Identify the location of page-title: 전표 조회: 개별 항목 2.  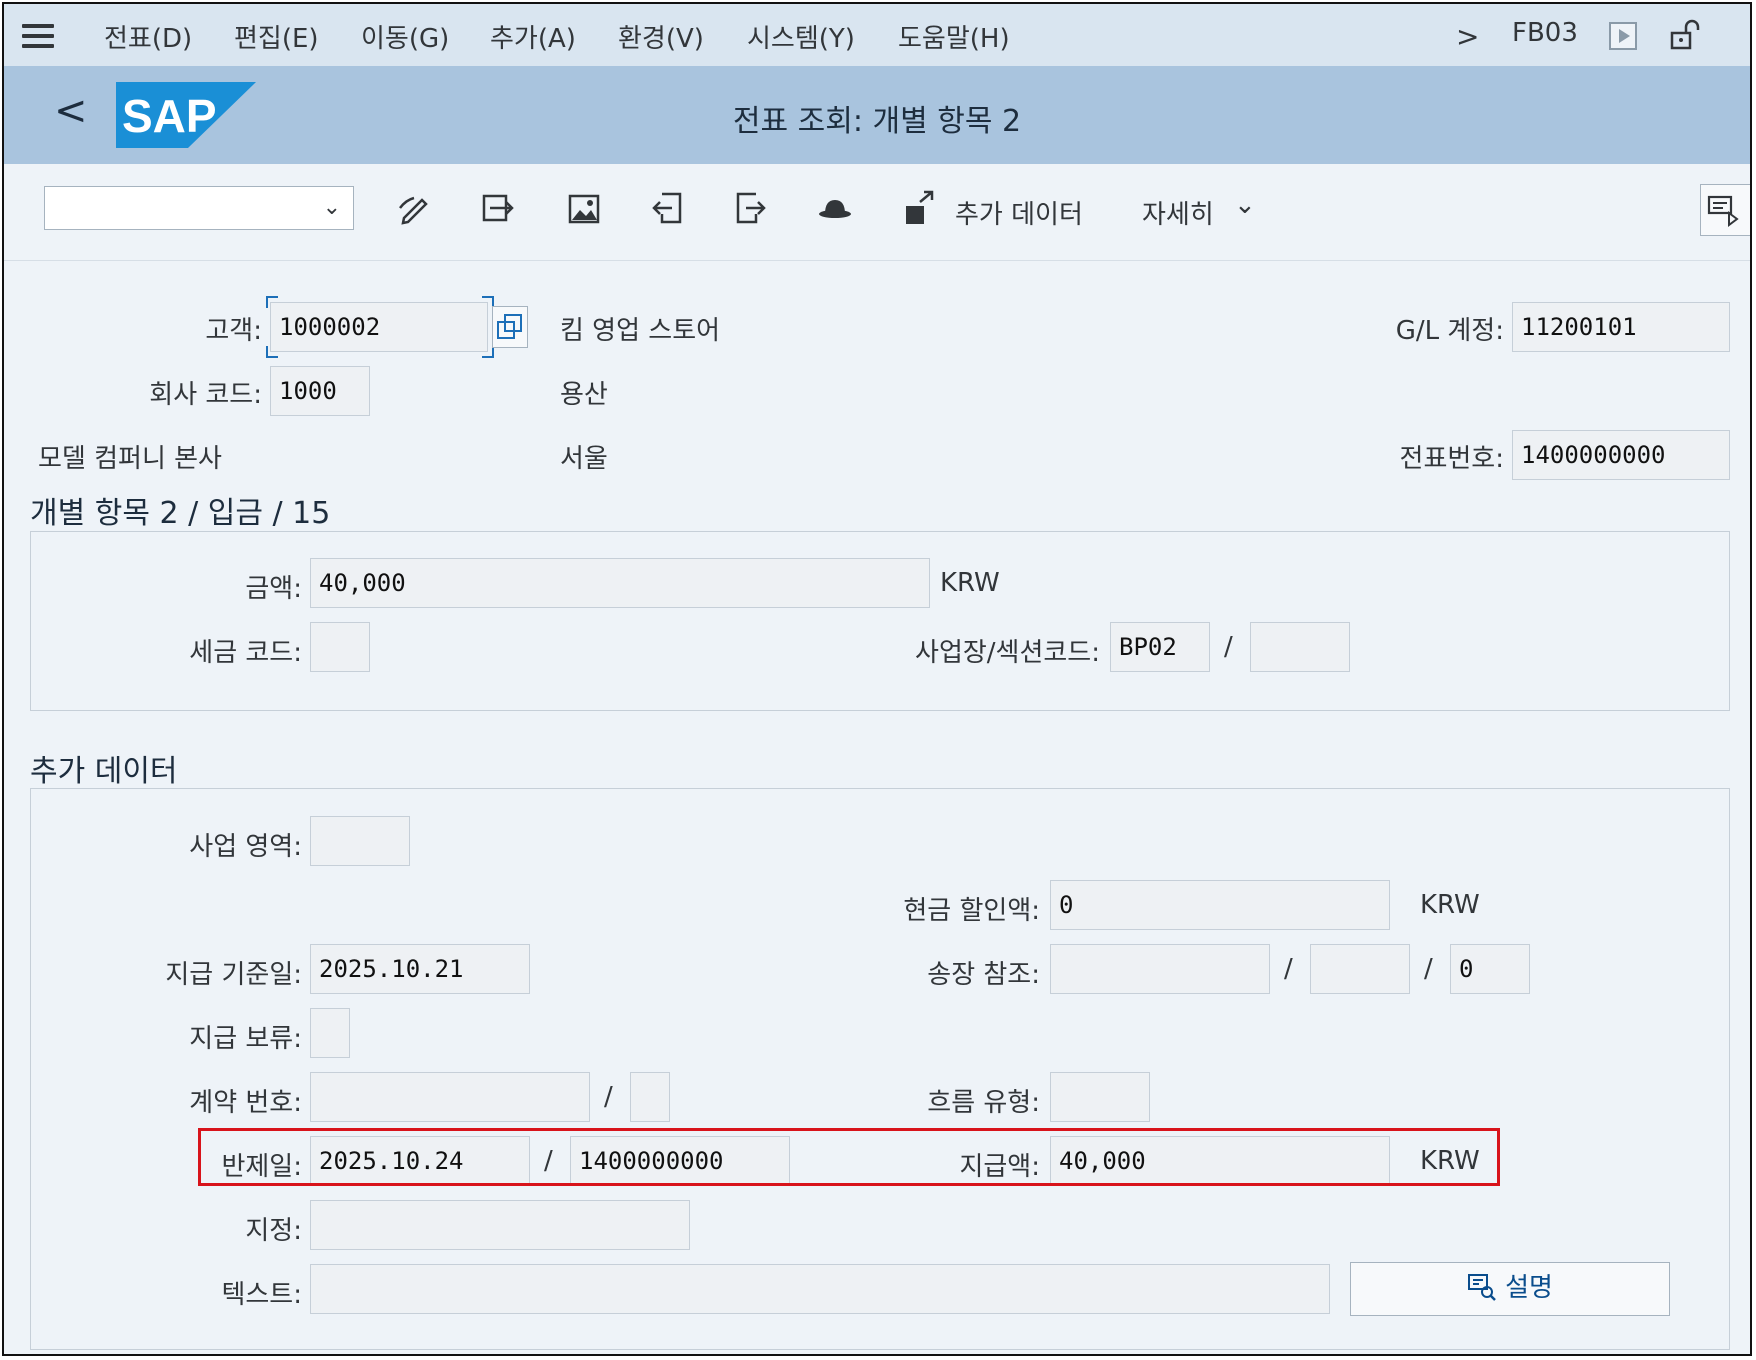
(877, 121).